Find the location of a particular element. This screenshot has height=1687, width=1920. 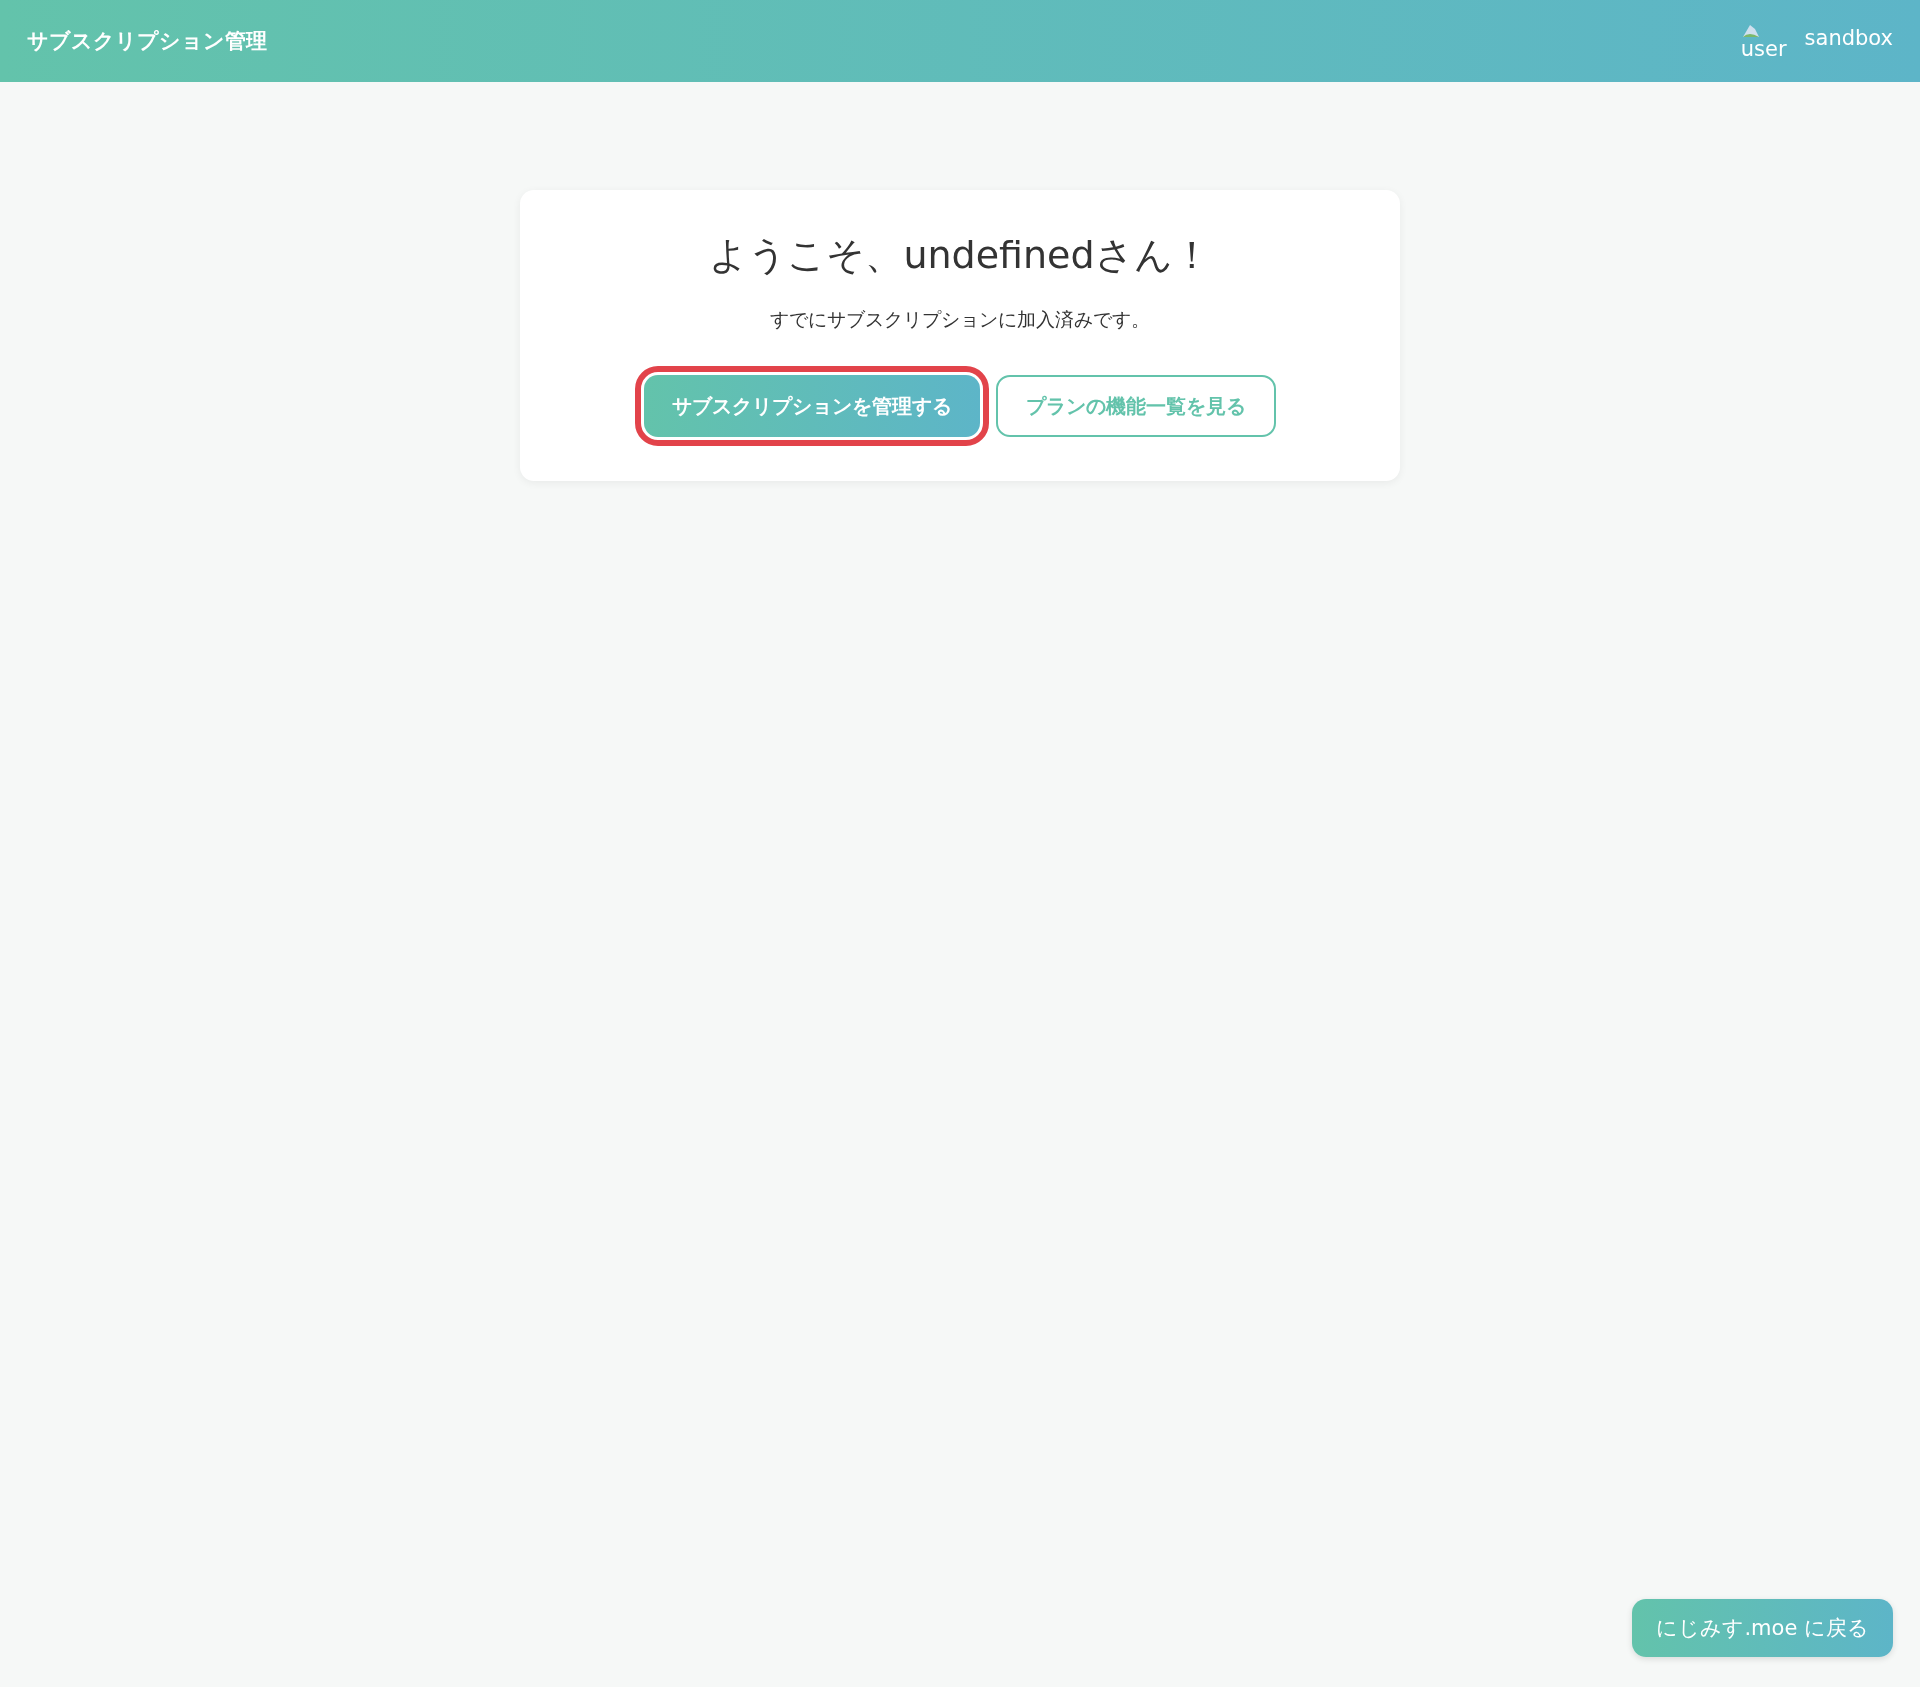

user-image-alt-text: user is located at coordinates (1763, 49).